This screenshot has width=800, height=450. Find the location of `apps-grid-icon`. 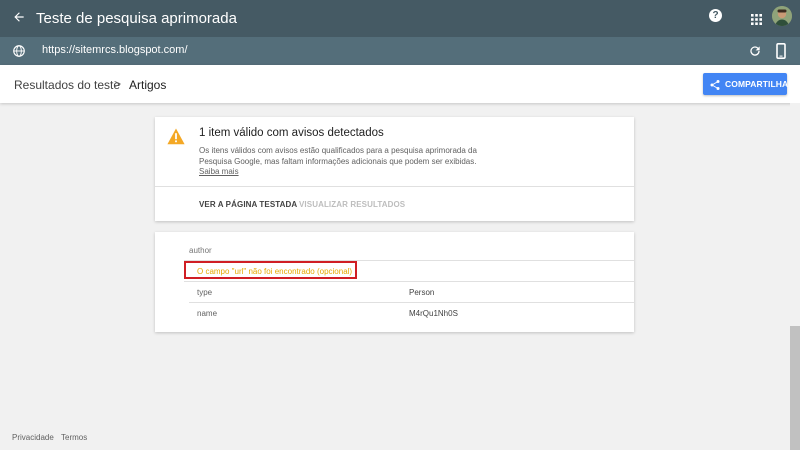

apps-grid-icon is located at coordinates (756, 18).